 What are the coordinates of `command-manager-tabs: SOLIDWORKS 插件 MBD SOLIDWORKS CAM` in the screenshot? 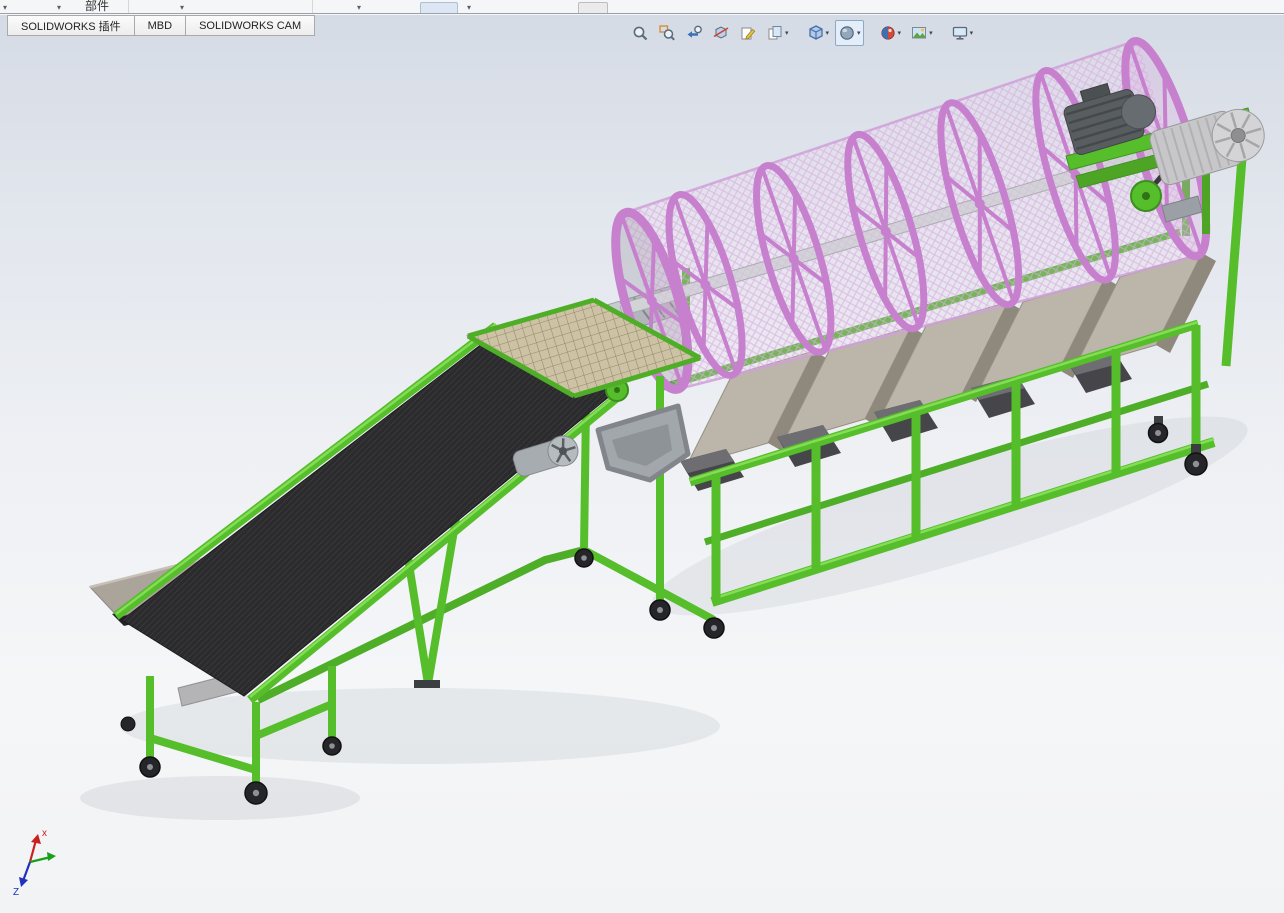 It's located at (161, 25).